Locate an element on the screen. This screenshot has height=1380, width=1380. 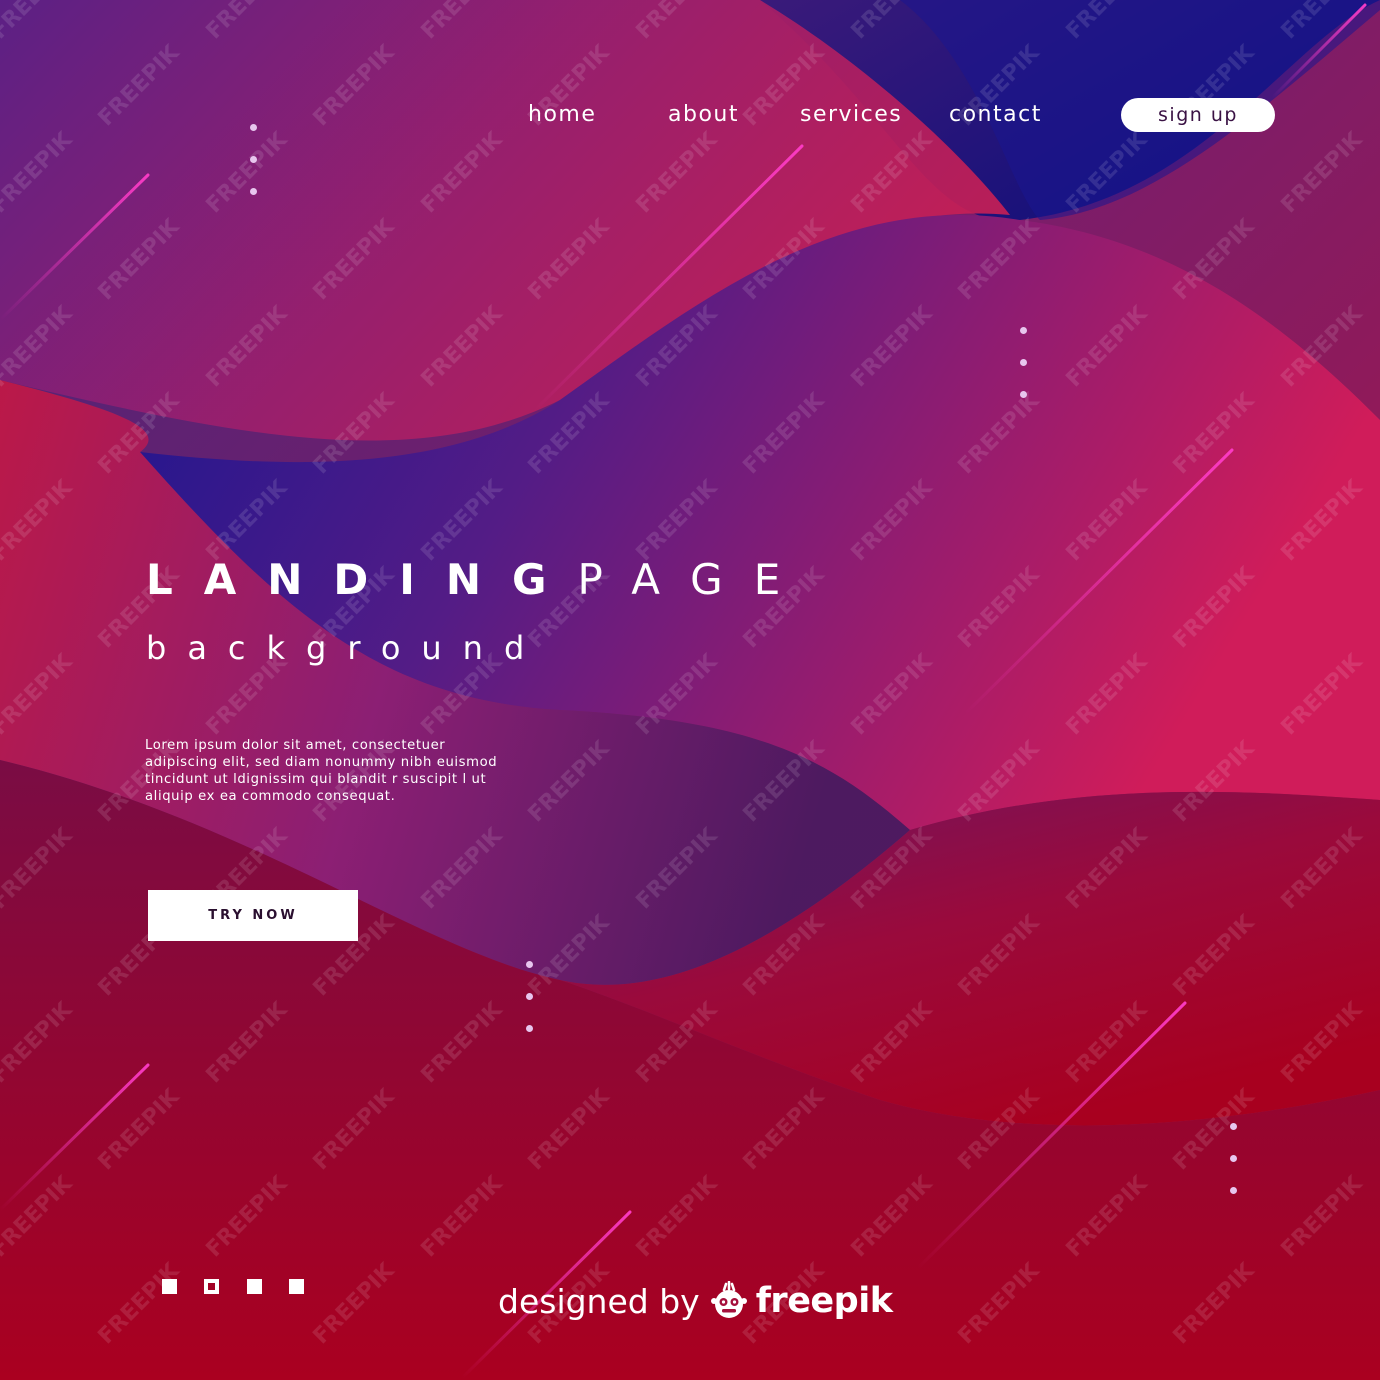
credit-prefix: designed by is located at coordinates (599, 1301).